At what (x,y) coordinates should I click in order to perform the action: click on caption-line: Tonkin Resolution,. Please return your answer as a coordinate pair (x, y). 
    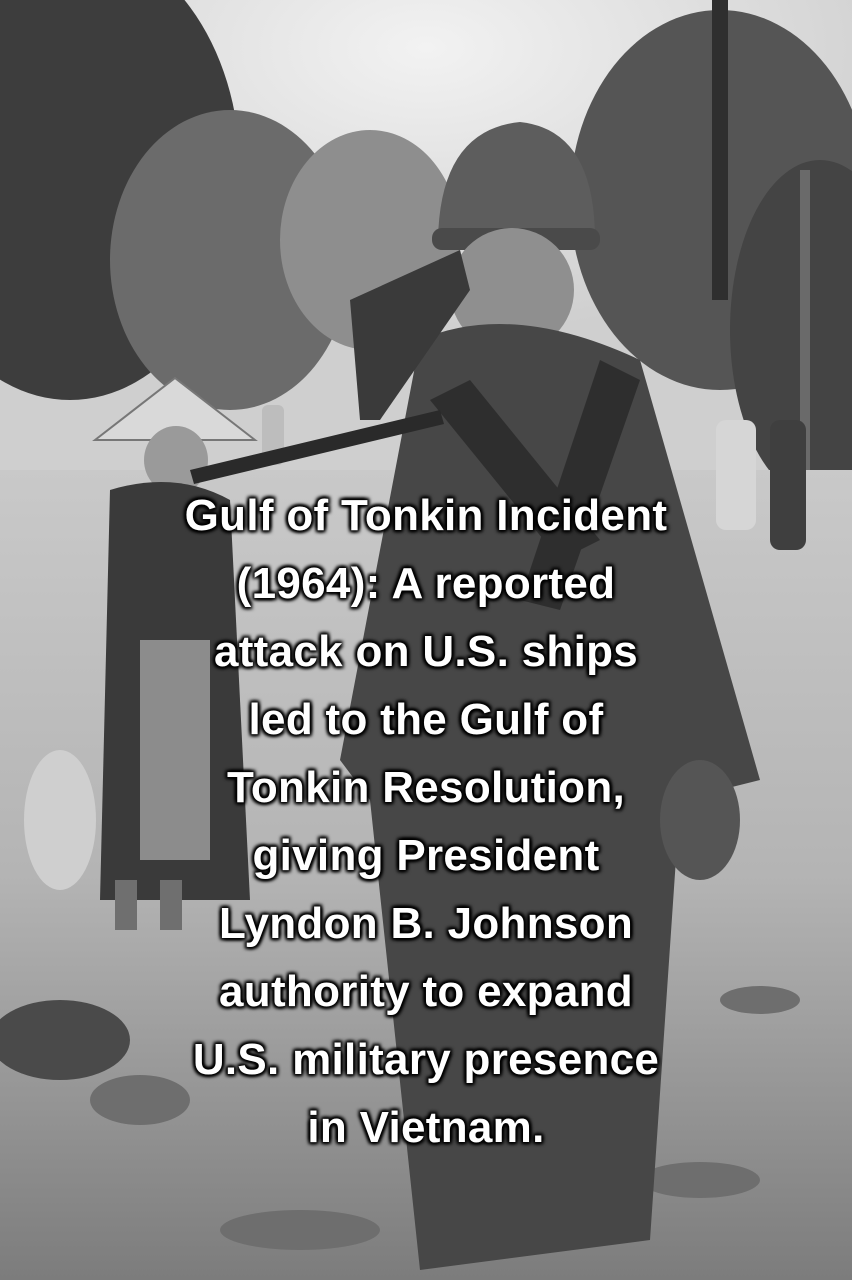
    Looking at the image, I should click on (426, 787).